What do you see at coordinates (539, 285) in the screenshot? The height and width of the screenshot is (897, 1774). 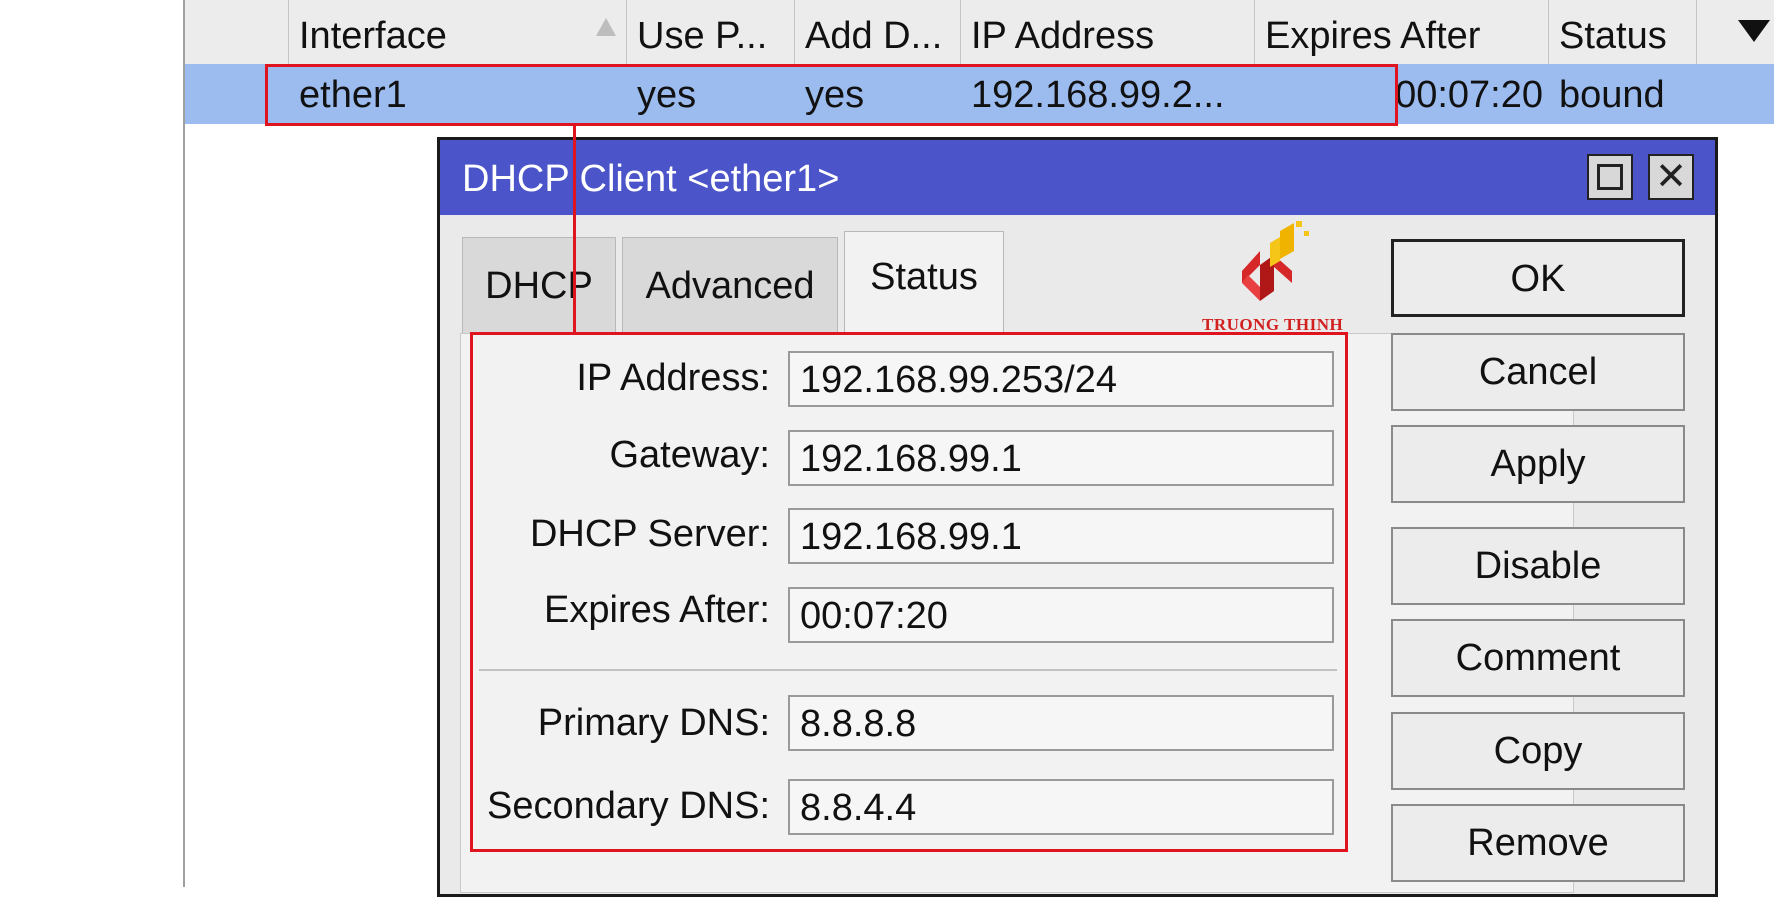 I see `tab-dhcp: DHCP` at bounding box center [539, 285].